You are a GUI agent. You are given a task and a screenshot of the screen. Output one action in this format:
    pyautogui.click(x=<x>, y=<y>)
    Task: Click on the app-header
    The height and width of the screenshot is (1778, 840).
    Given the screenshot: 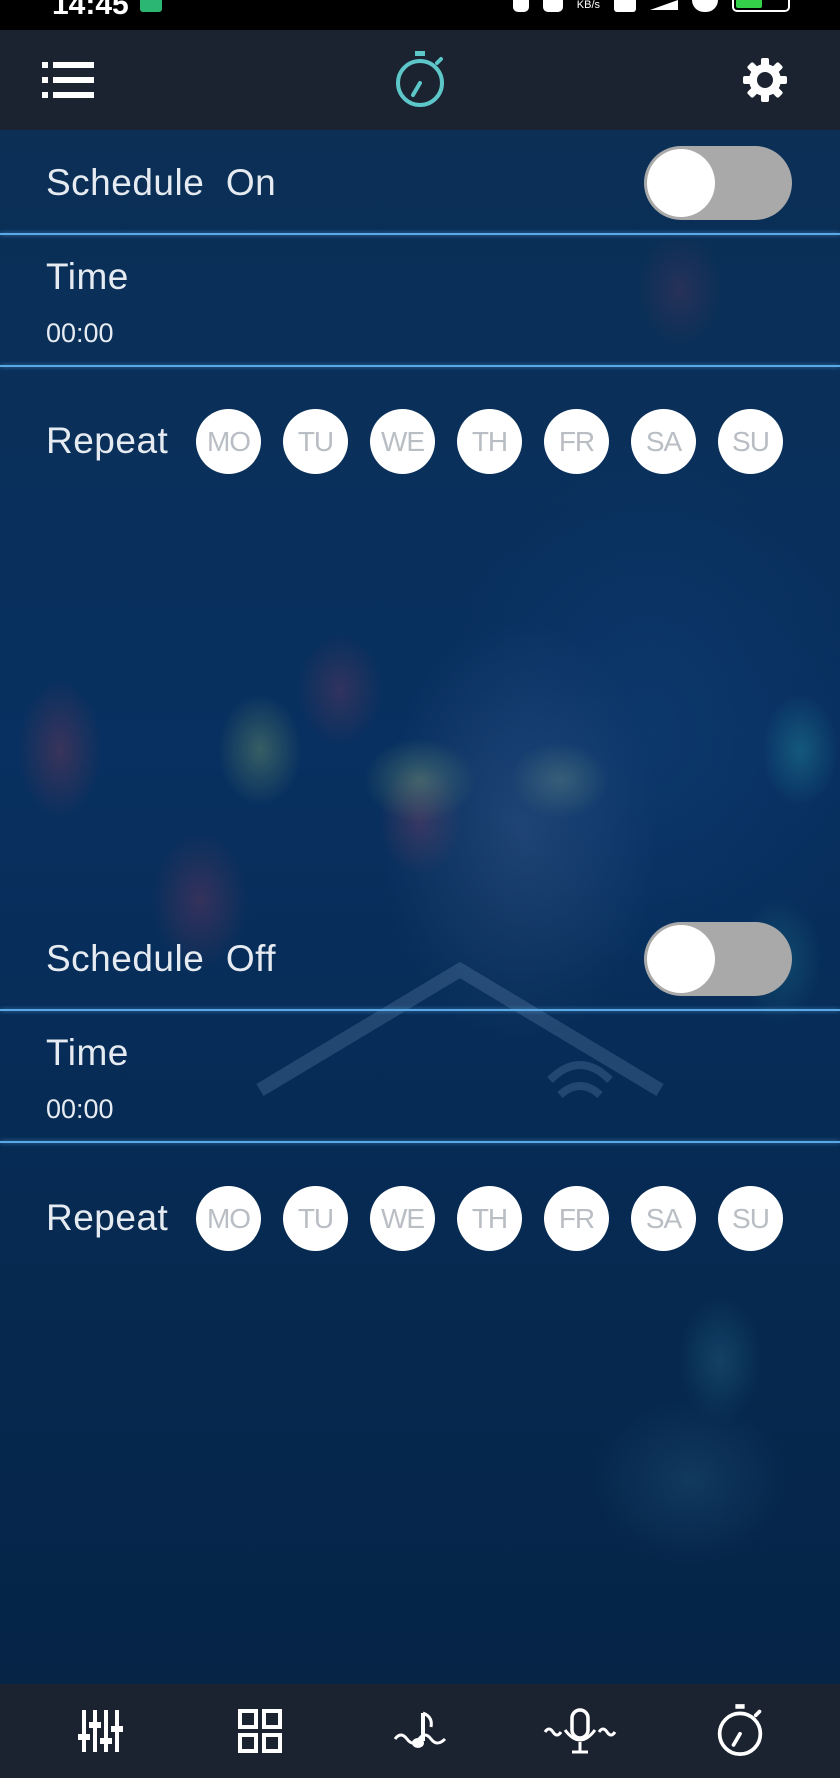 What is the action you would take?
    pyautogui.click(x=420, y=80)
    